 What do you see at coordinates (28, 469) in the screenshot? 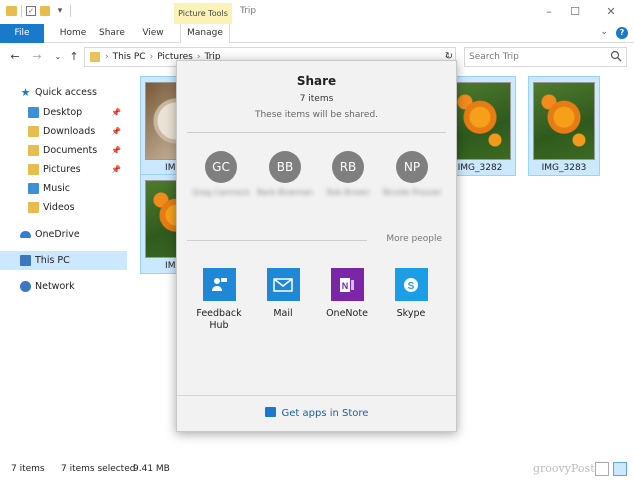
I see `status-item-count: 7 items` at bounding box center [28, 469].